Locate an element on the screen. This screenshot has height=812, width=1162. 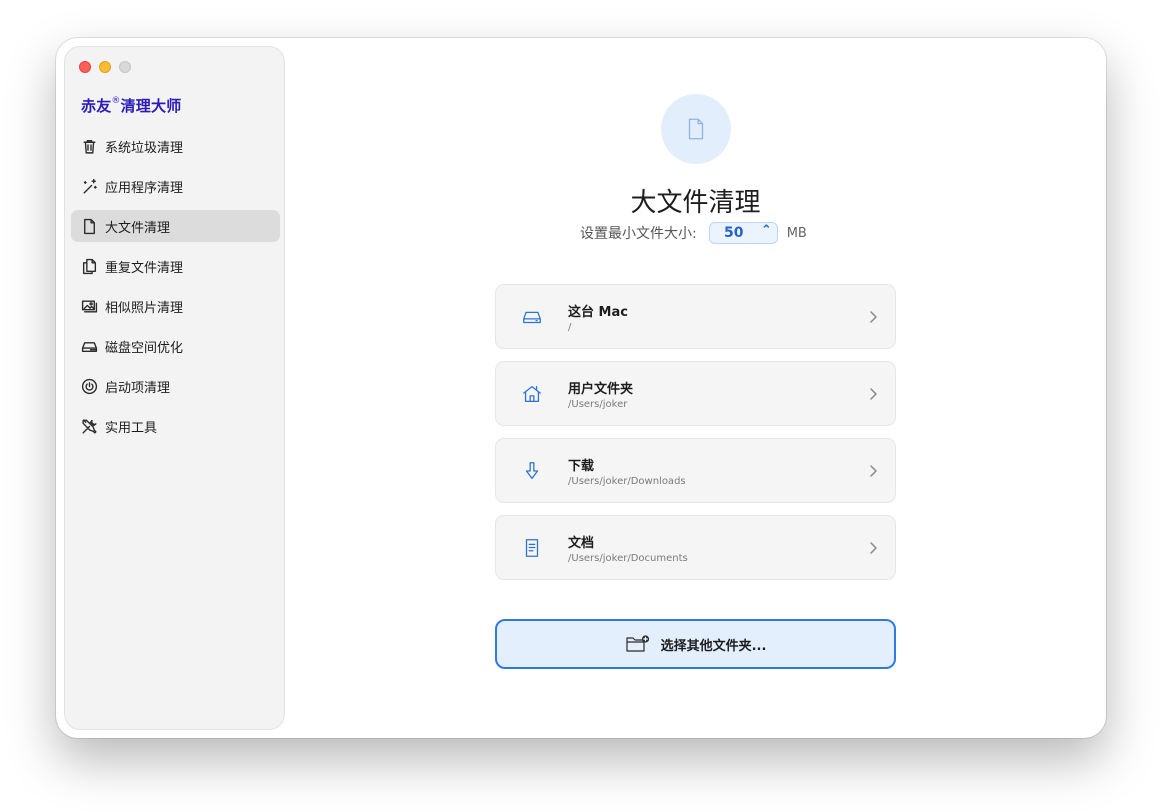
folder-add-icon is located at coordinates (638, 644).